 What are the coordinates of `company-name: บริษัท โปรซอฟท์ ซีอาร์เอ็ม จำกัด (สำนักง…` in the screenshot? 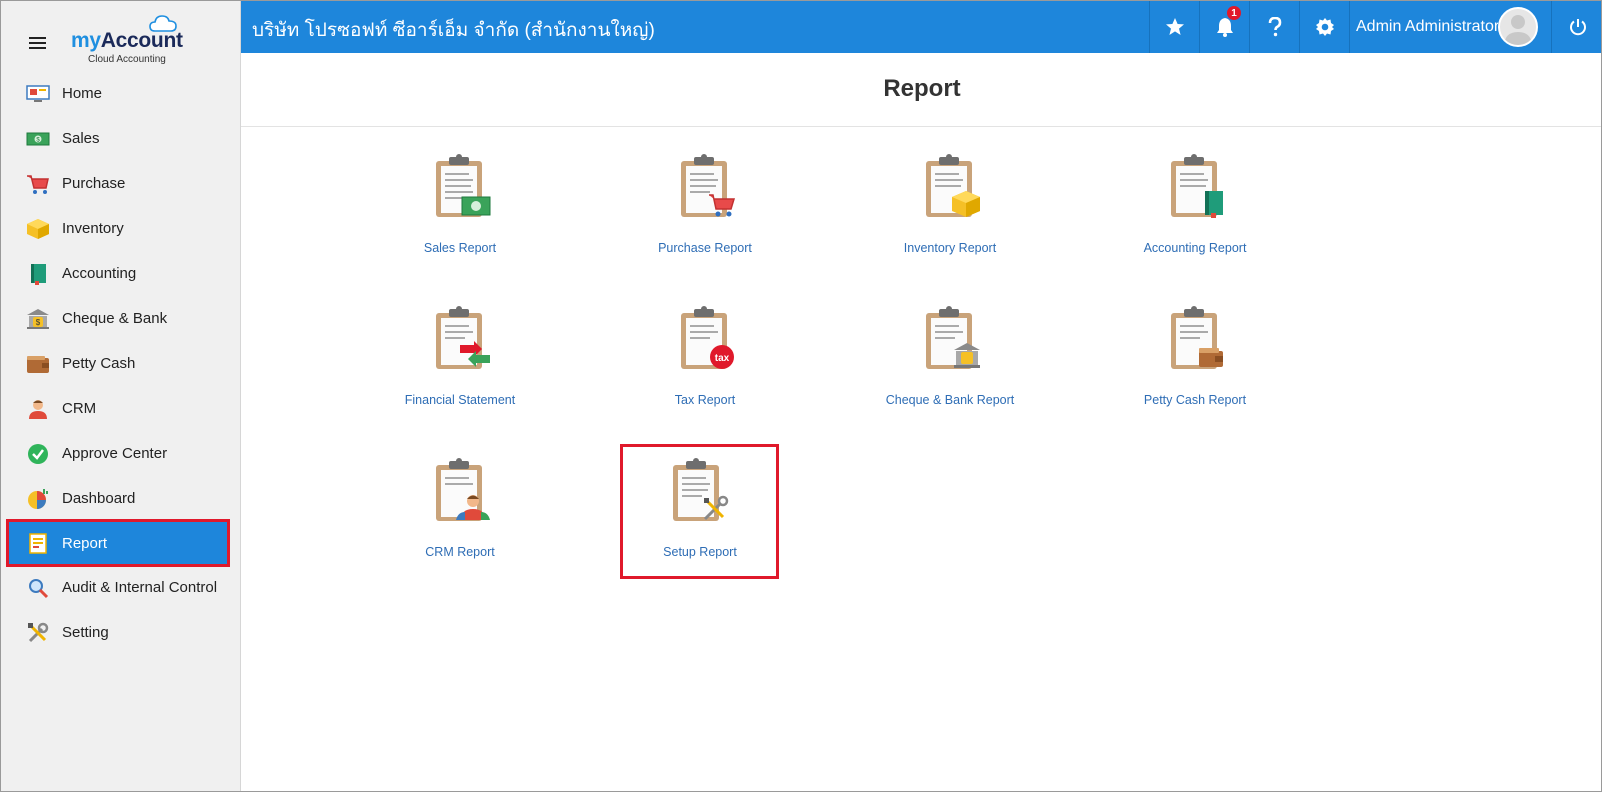 It's located at (453, 30).